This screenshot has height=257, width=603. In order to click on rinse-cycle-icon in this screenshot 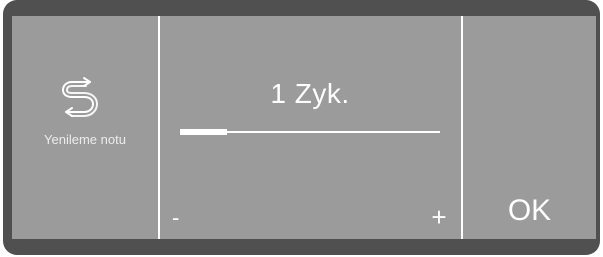, I will do `click(80, 97)`.